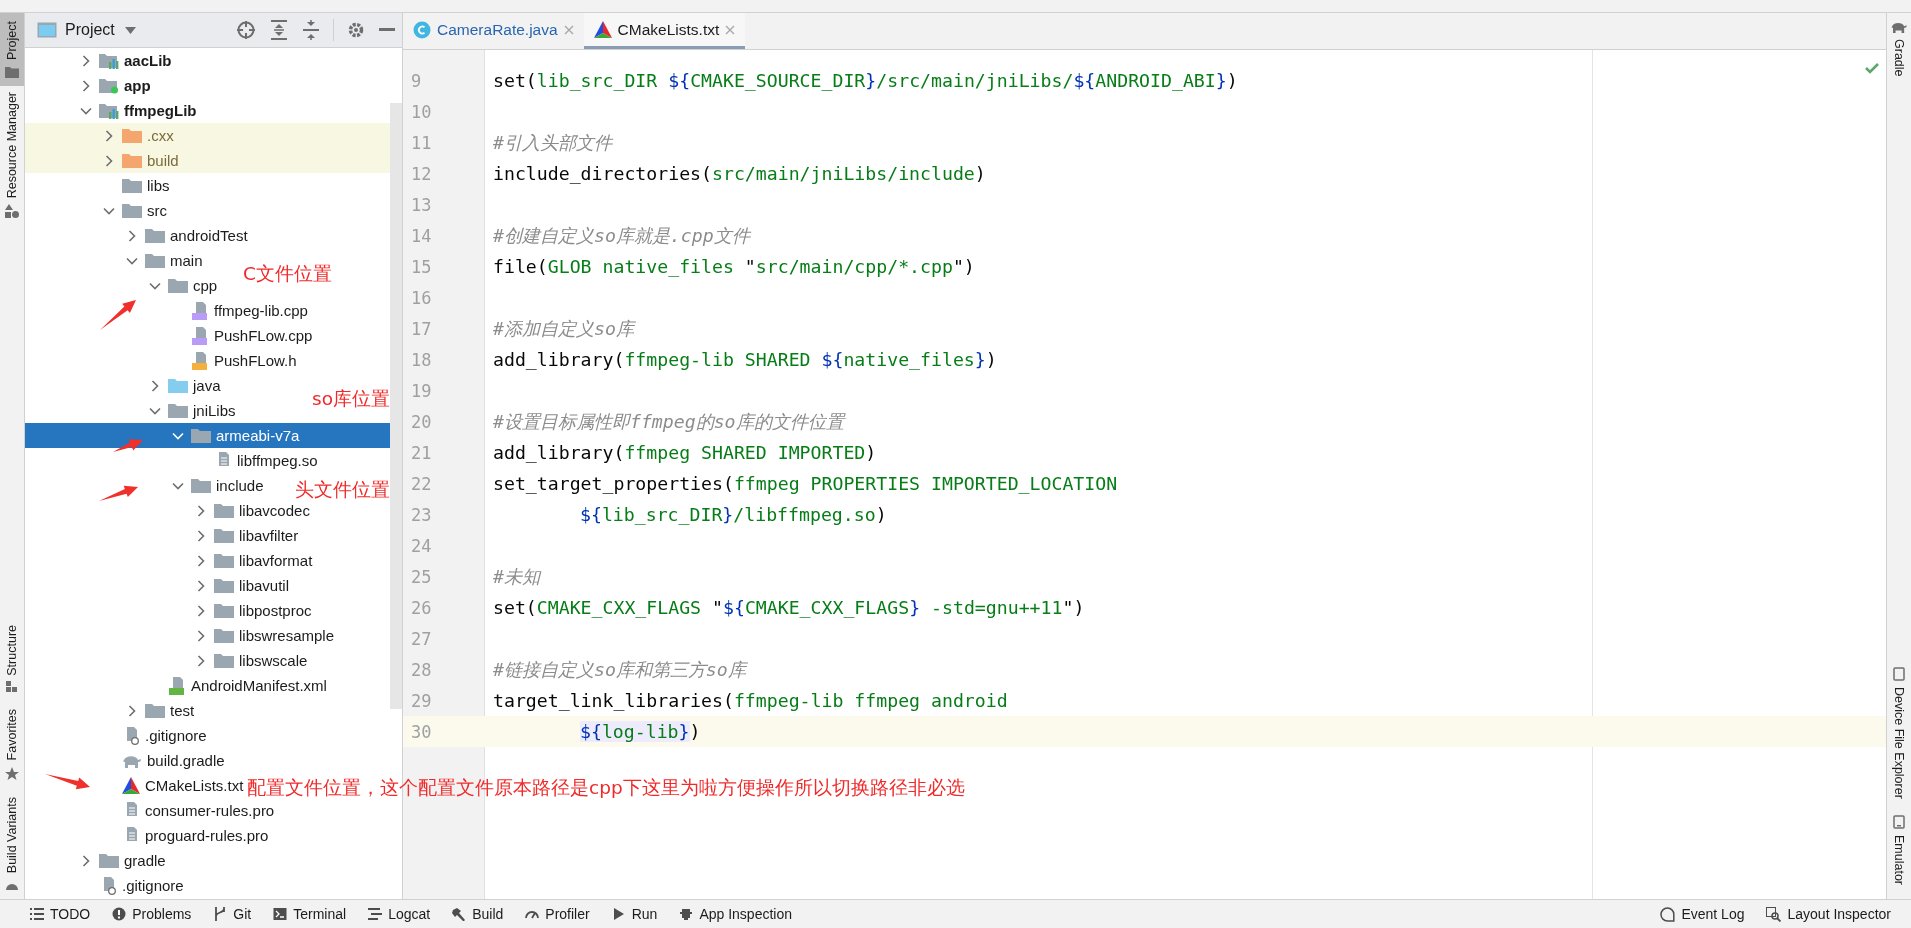 This screenshot has height=928, width=1911. What do you see at coordinates (399, 914) in the screenshot?
I see `tool-window-button: Logcat` at bounding box center [399, 914].